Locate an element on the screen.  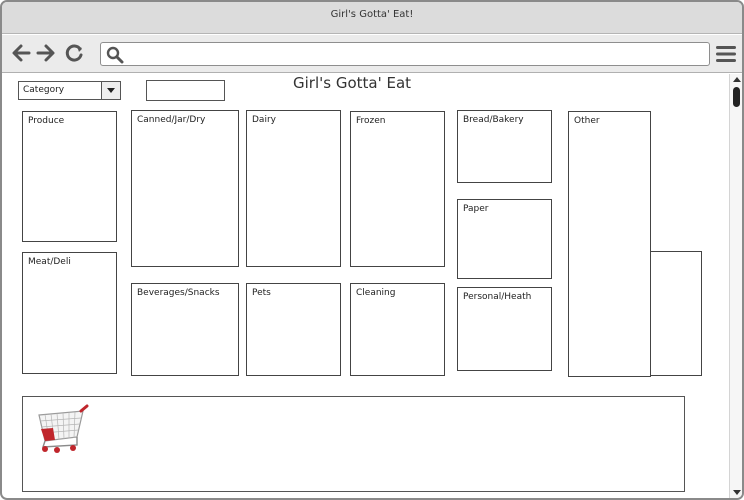
bin-label: Paper is located at coordinates (476, 209).